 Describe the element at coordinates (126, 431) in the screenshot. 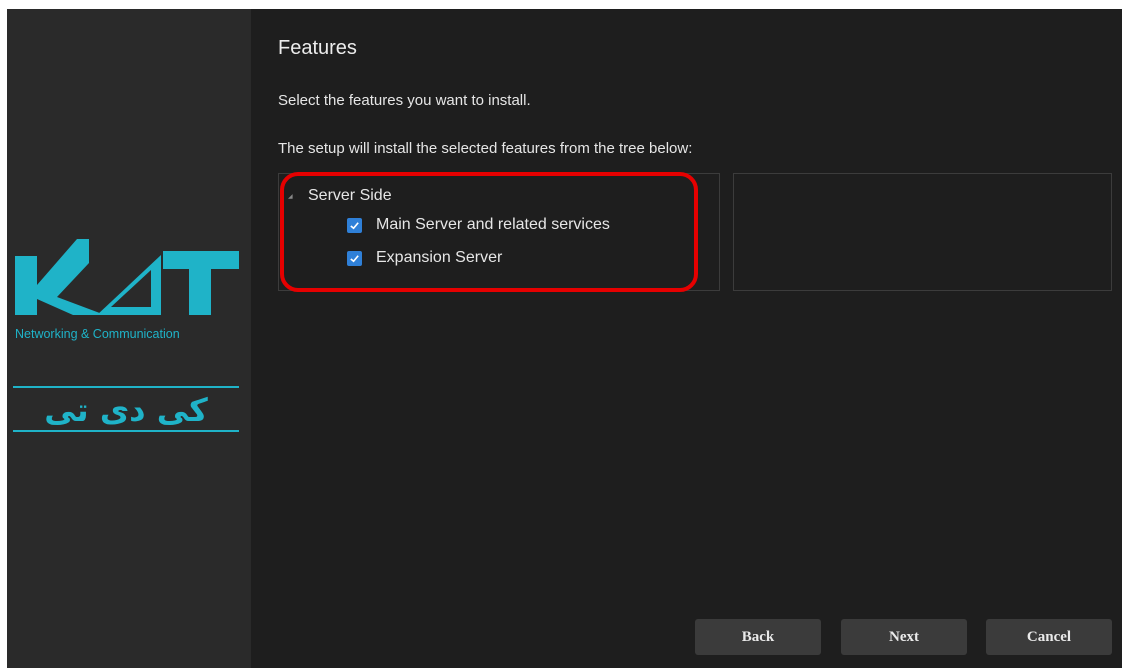

I see `logo-divider-bottom` at that location.